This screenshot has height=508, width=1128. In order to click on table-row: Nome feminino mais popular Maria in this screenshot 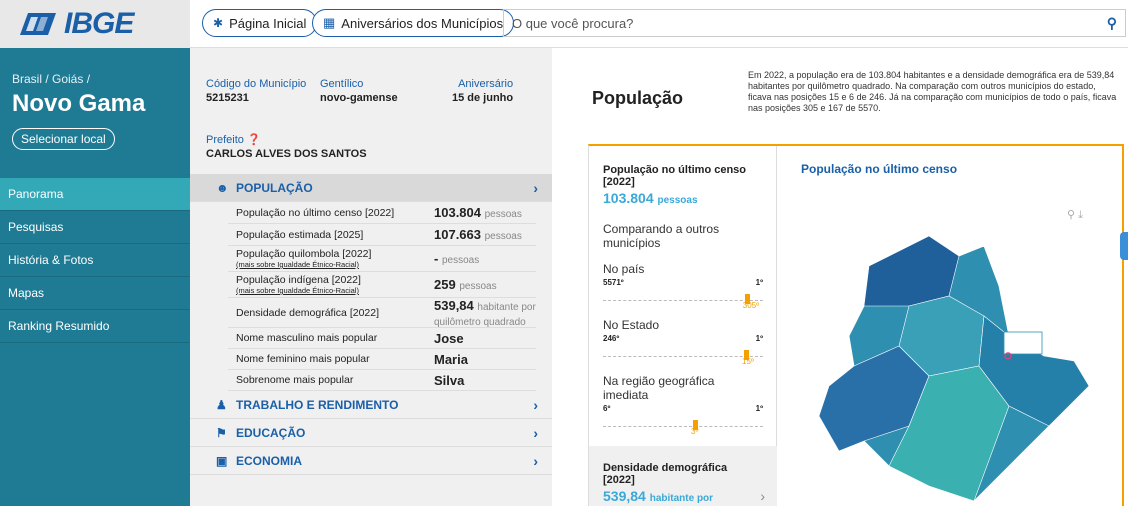, I will do `click(382, 359)`.